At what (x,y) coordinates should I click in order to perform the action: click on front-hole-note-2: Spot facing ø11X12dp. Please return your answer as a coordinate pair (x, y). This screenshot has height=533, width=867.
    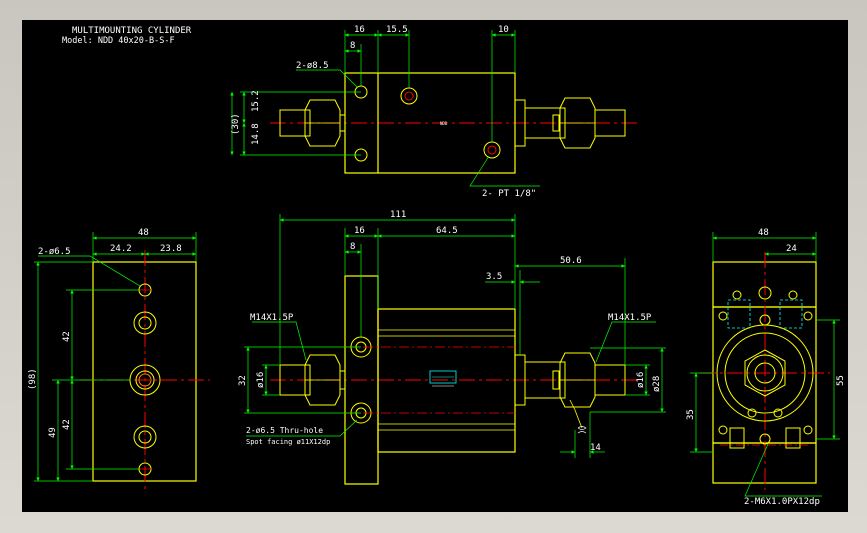
    Looking at the image, I should click on (288, 442).